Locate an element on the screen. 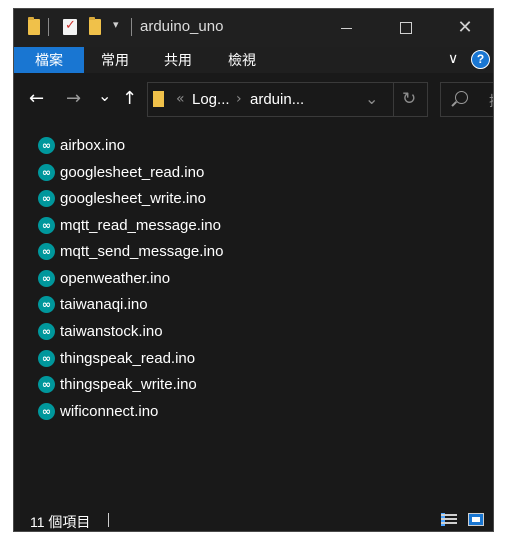  help-icon: ? is located at coordinates (480, 59).